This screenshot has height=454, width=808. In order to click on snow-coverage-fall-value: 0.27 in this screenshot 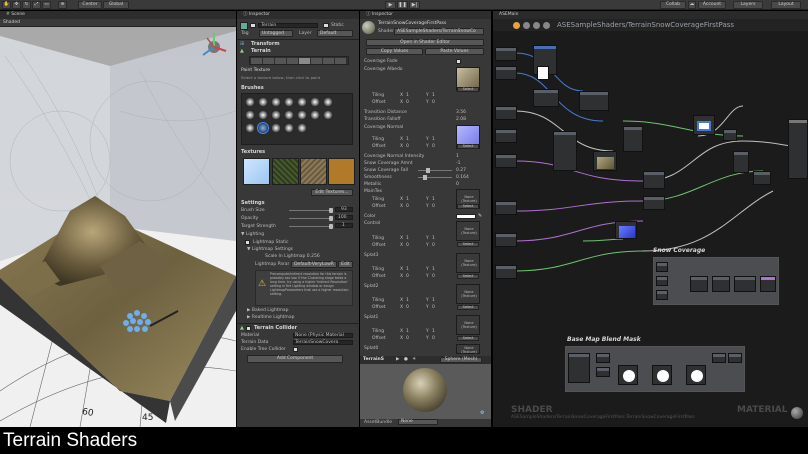, I will do `click(461, 170)`.